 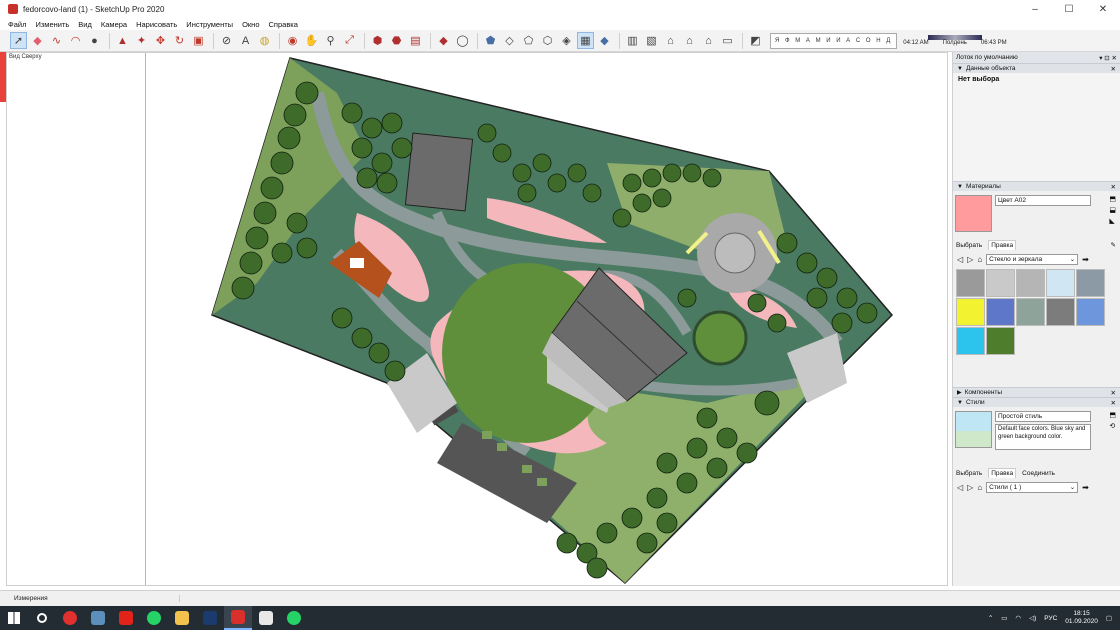 I want to click on display-secondary-icon: ⬒, so click(x=1112, y=199).